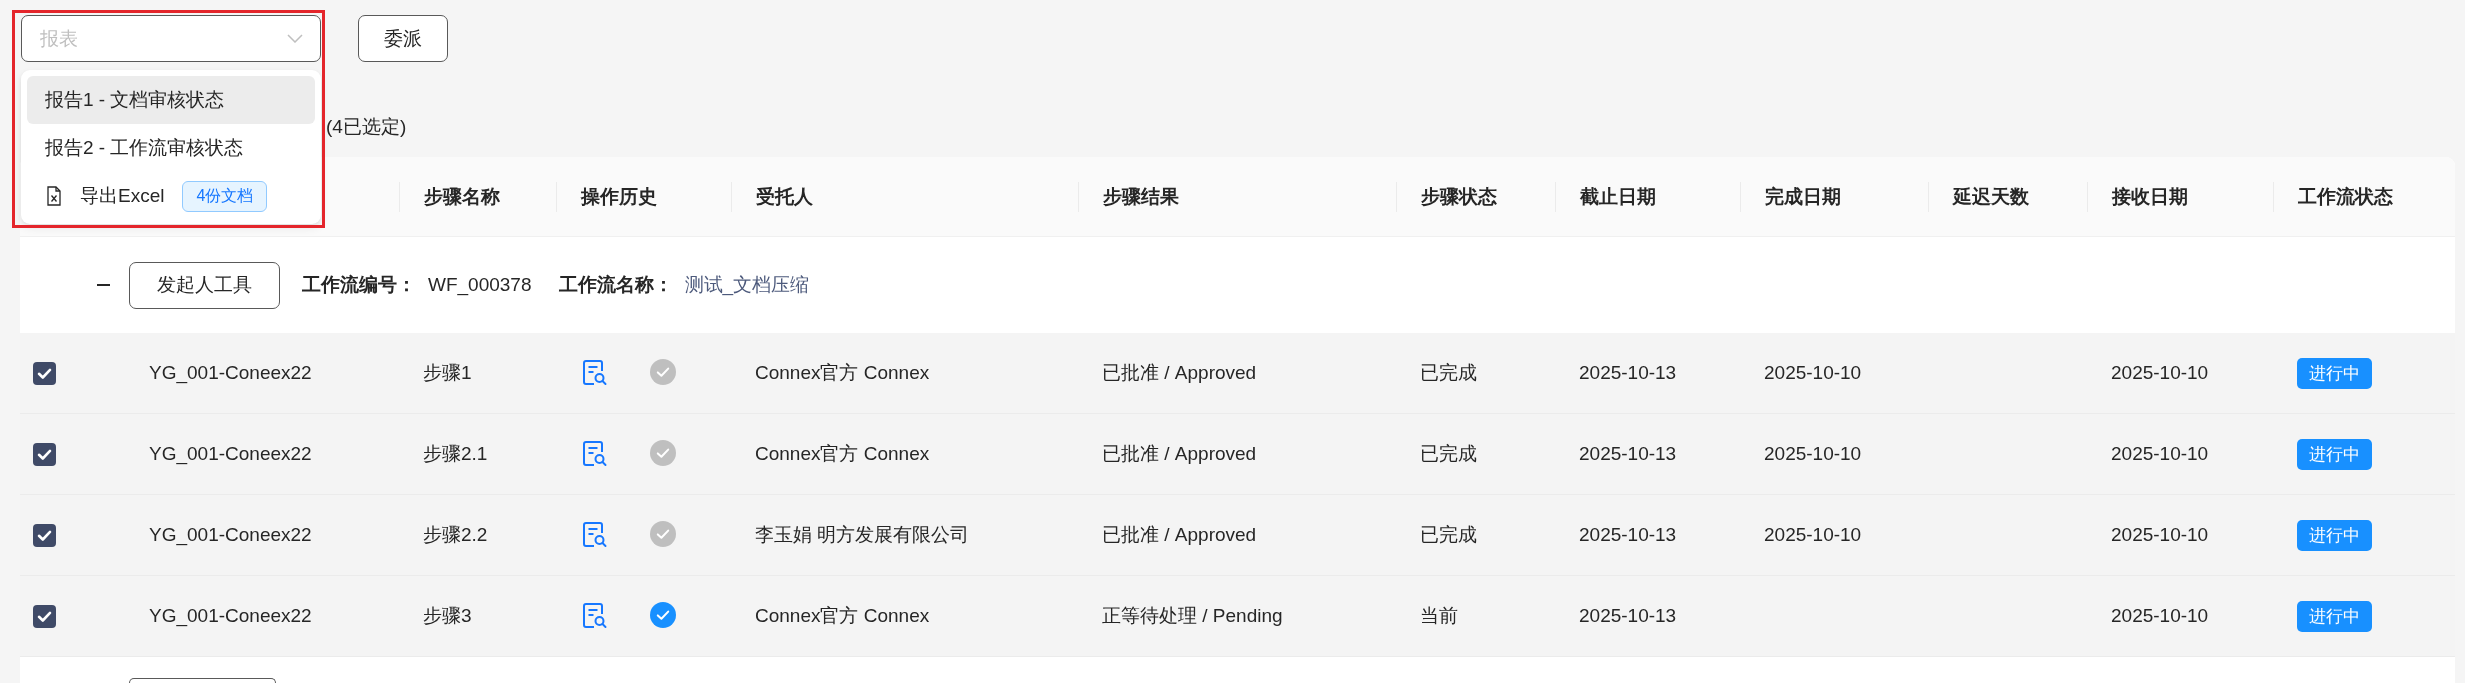  I want to click on chevron-down-icon, so click(295, 38).